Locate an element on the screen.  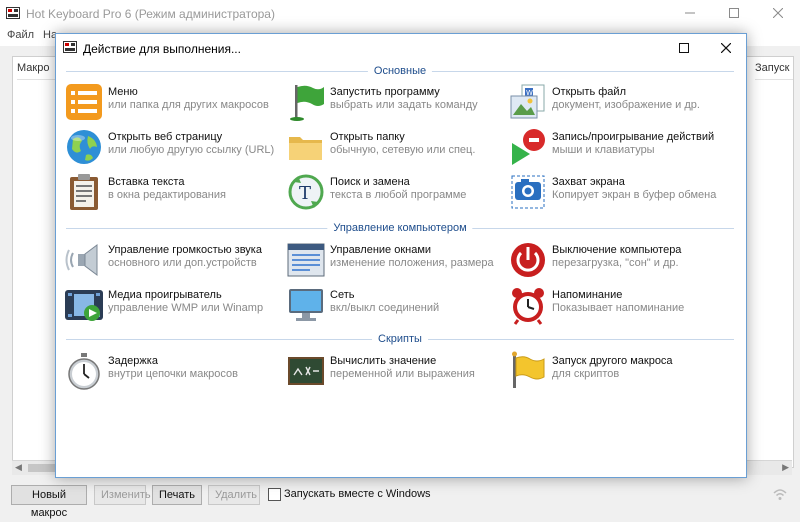
chalkboard-icon is located at coordinates (306, 371).